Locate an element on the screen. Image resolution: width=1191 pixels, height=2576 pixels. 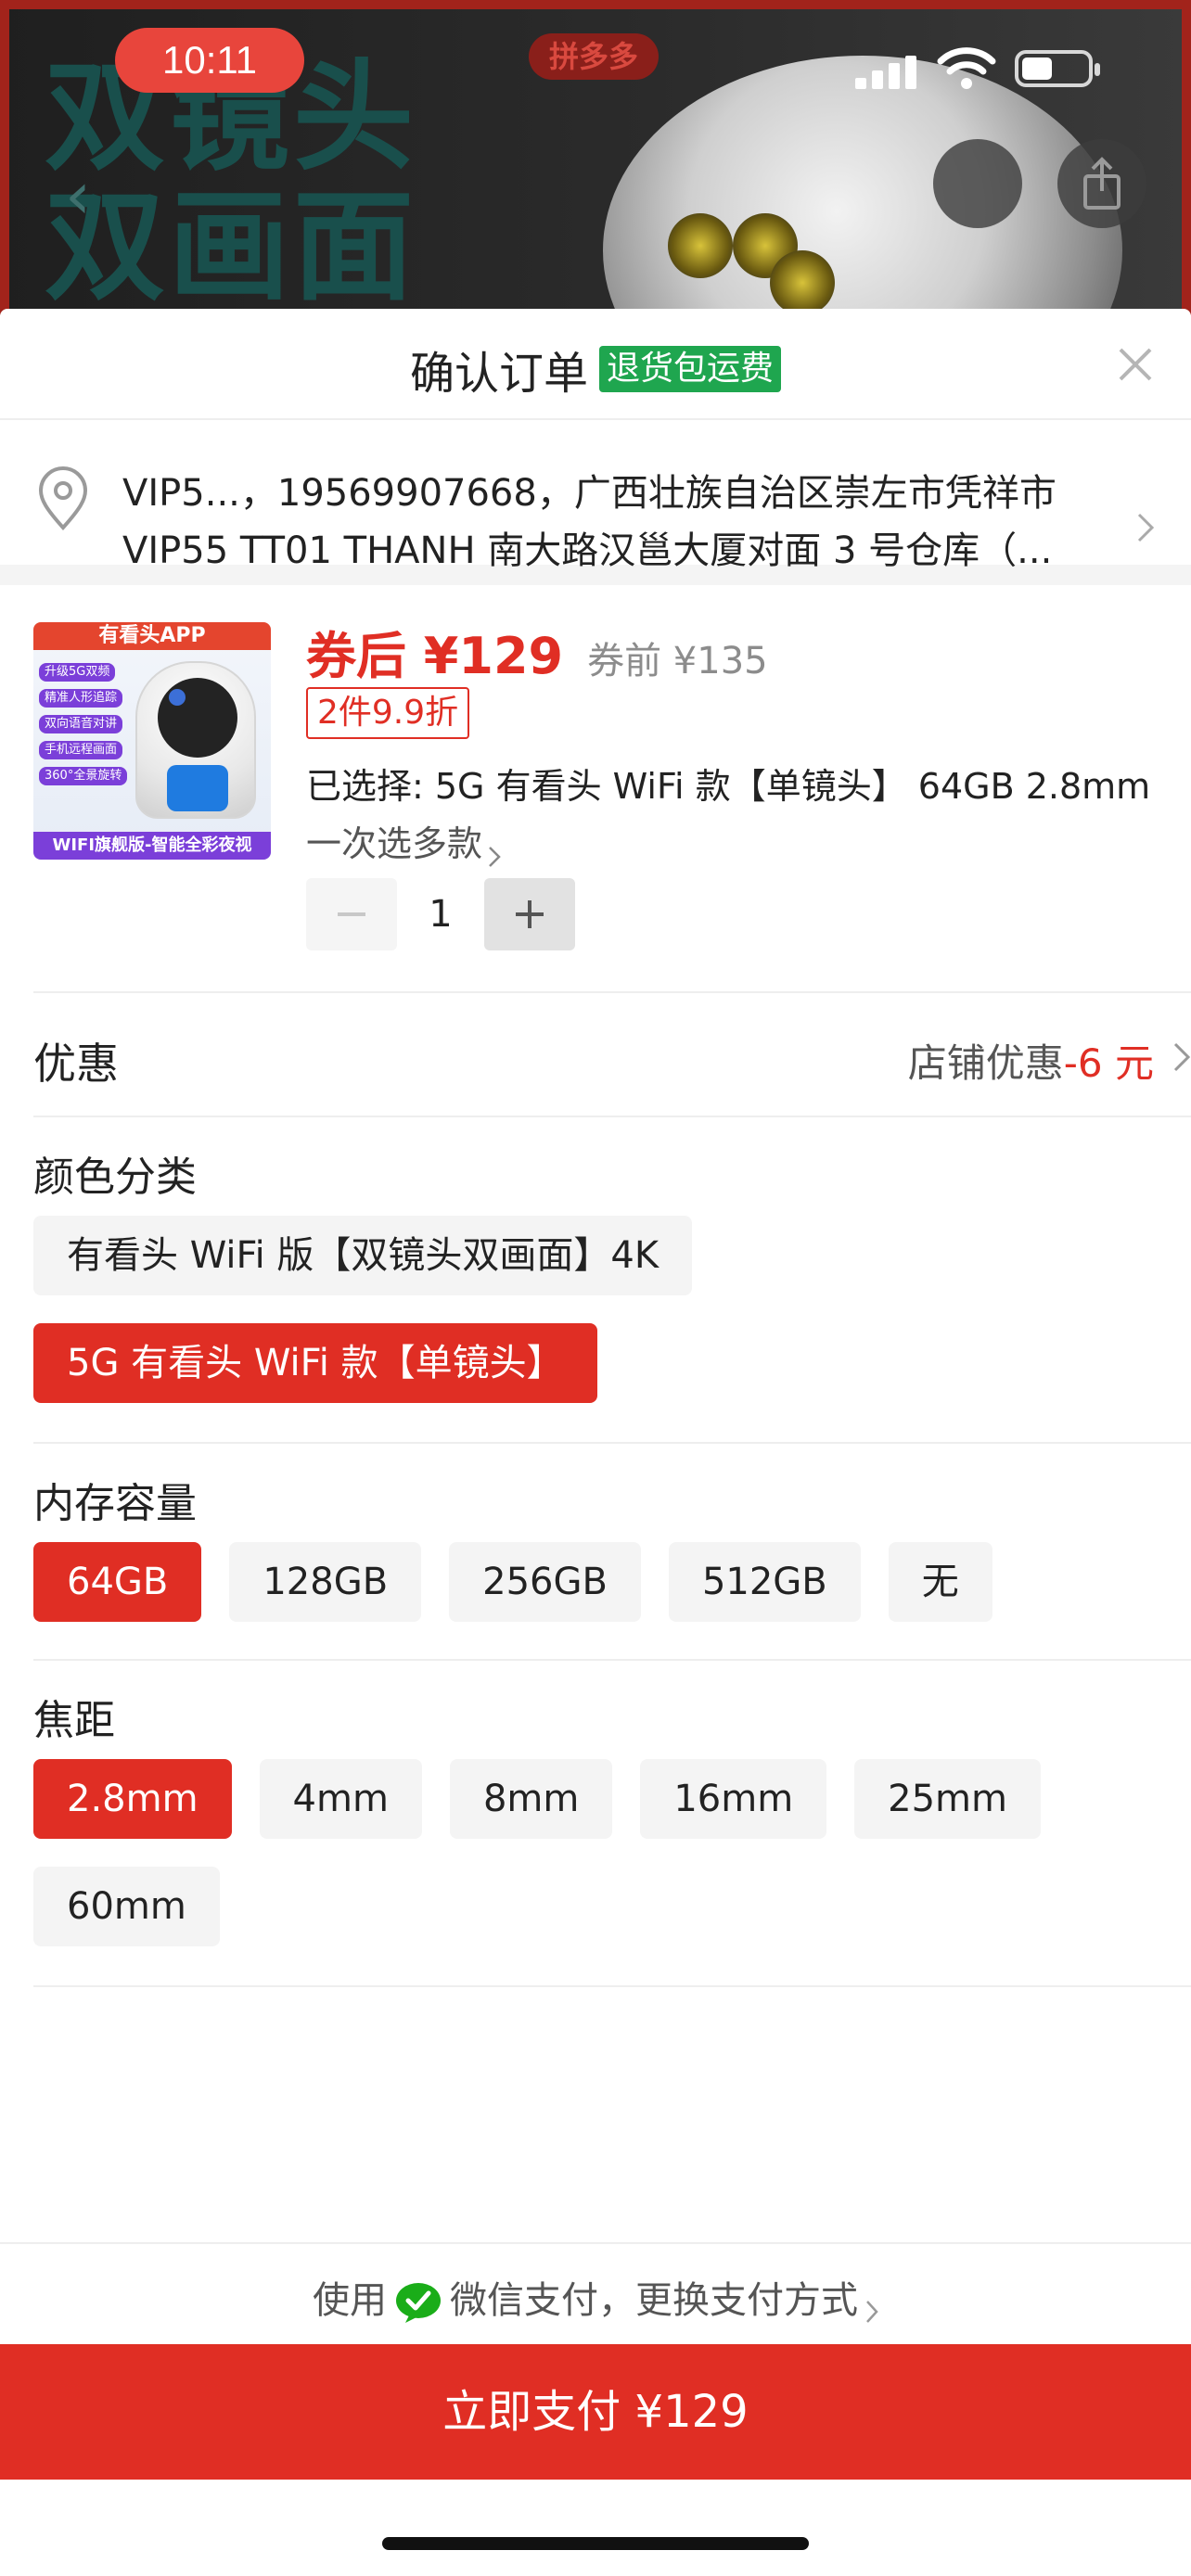
option-chip: 8mm is located at coordinates (531, 1799).